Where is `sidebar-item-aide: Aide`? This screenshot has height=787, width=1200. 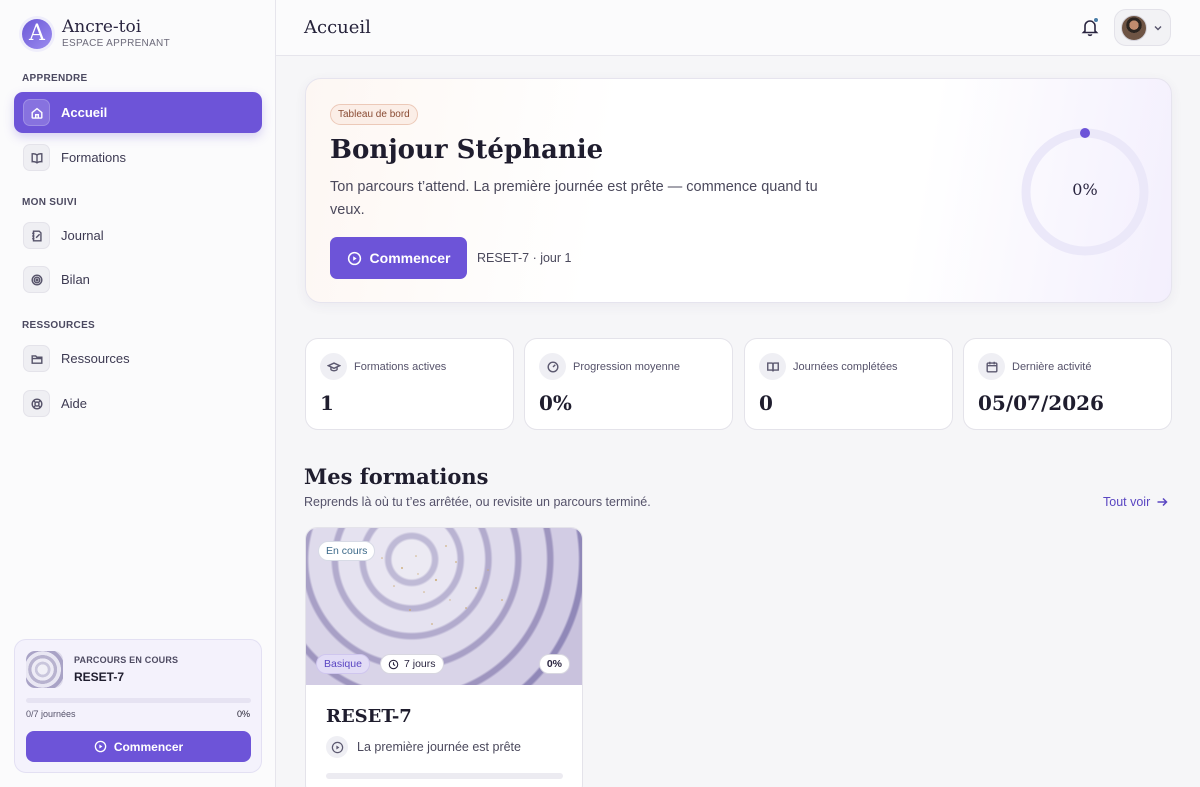 sidebar-item-aide: Aide is located at coordinates (138, 403).